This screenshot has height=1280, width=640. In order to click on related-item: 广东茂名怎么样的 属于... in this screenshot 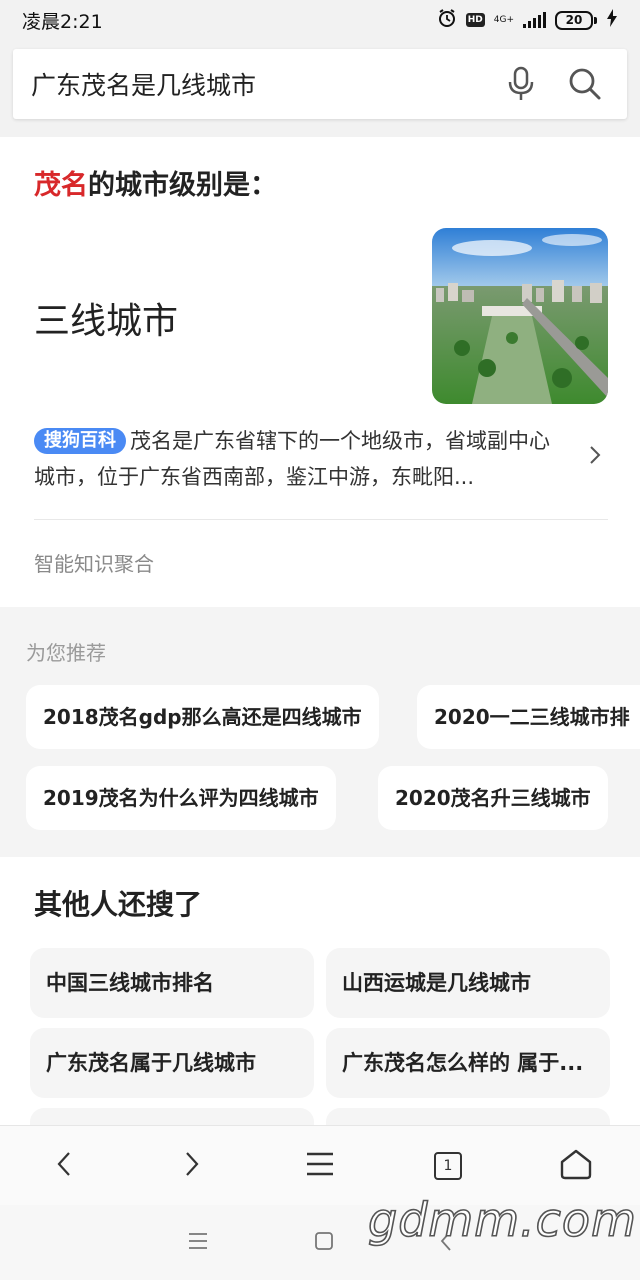, I will do `click(468, 1063)`.